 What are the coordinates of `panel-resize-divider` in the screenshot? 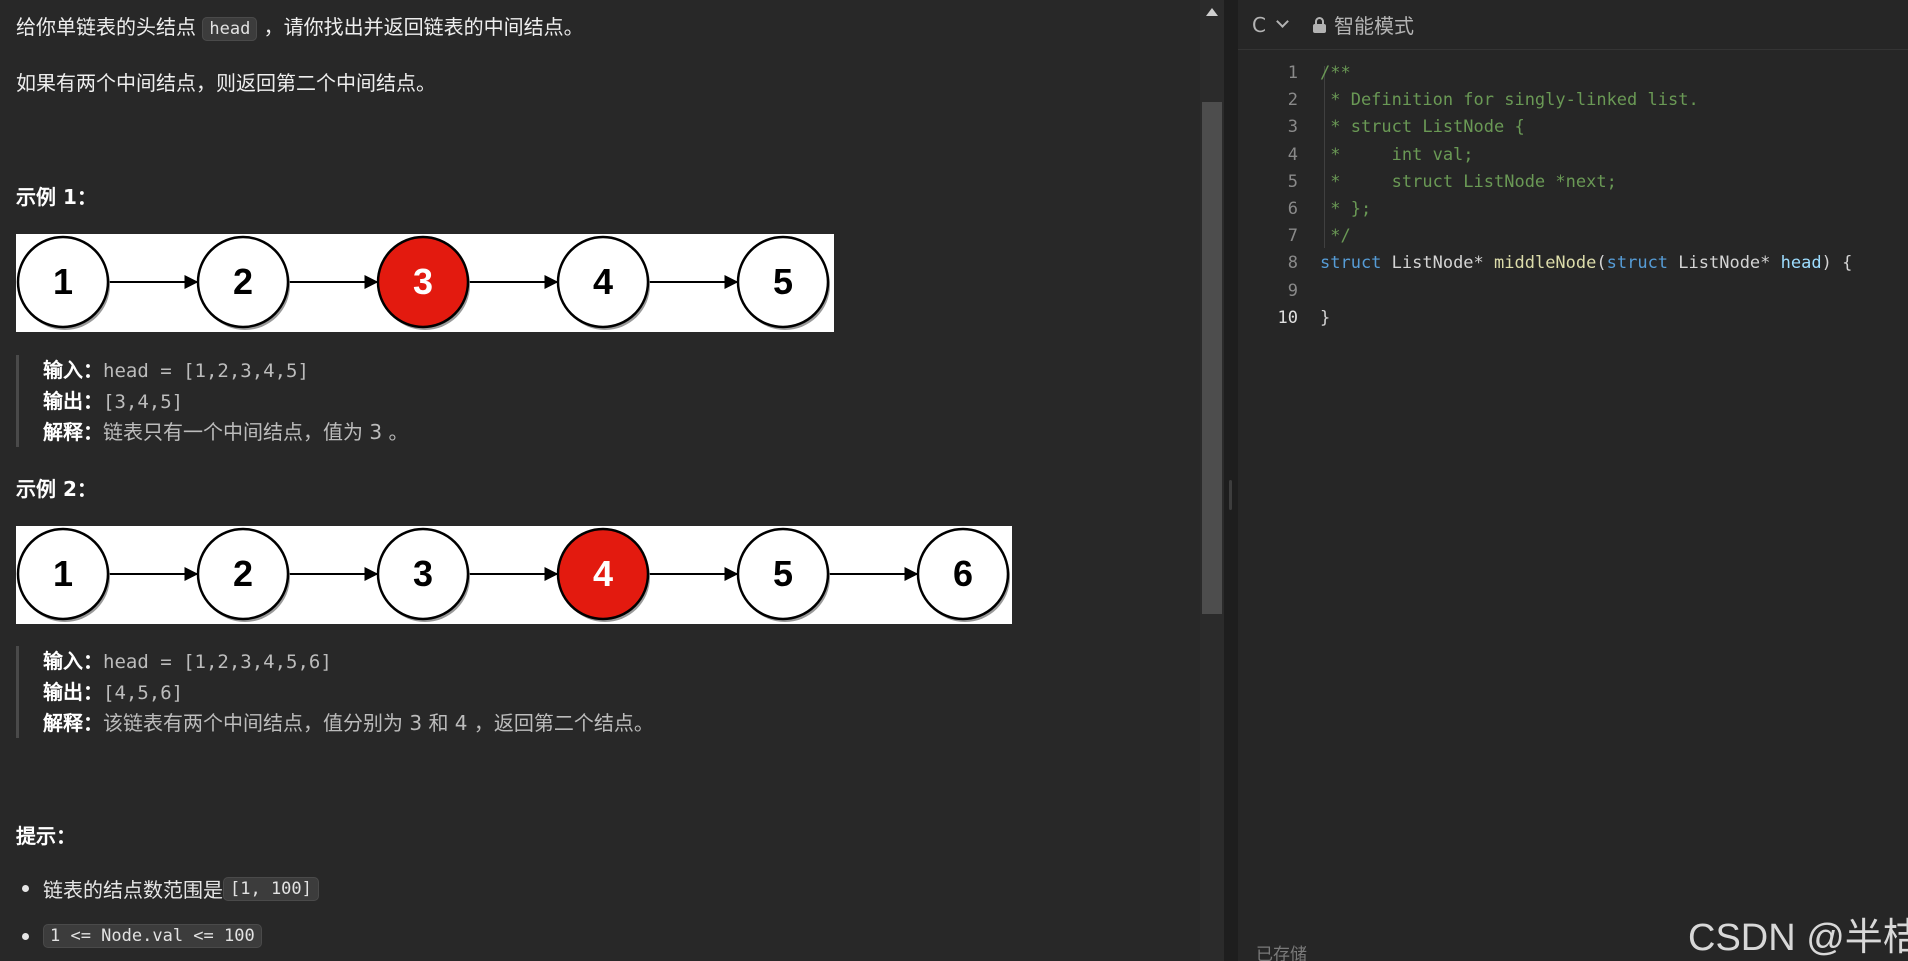 It's located at (1231, 480).